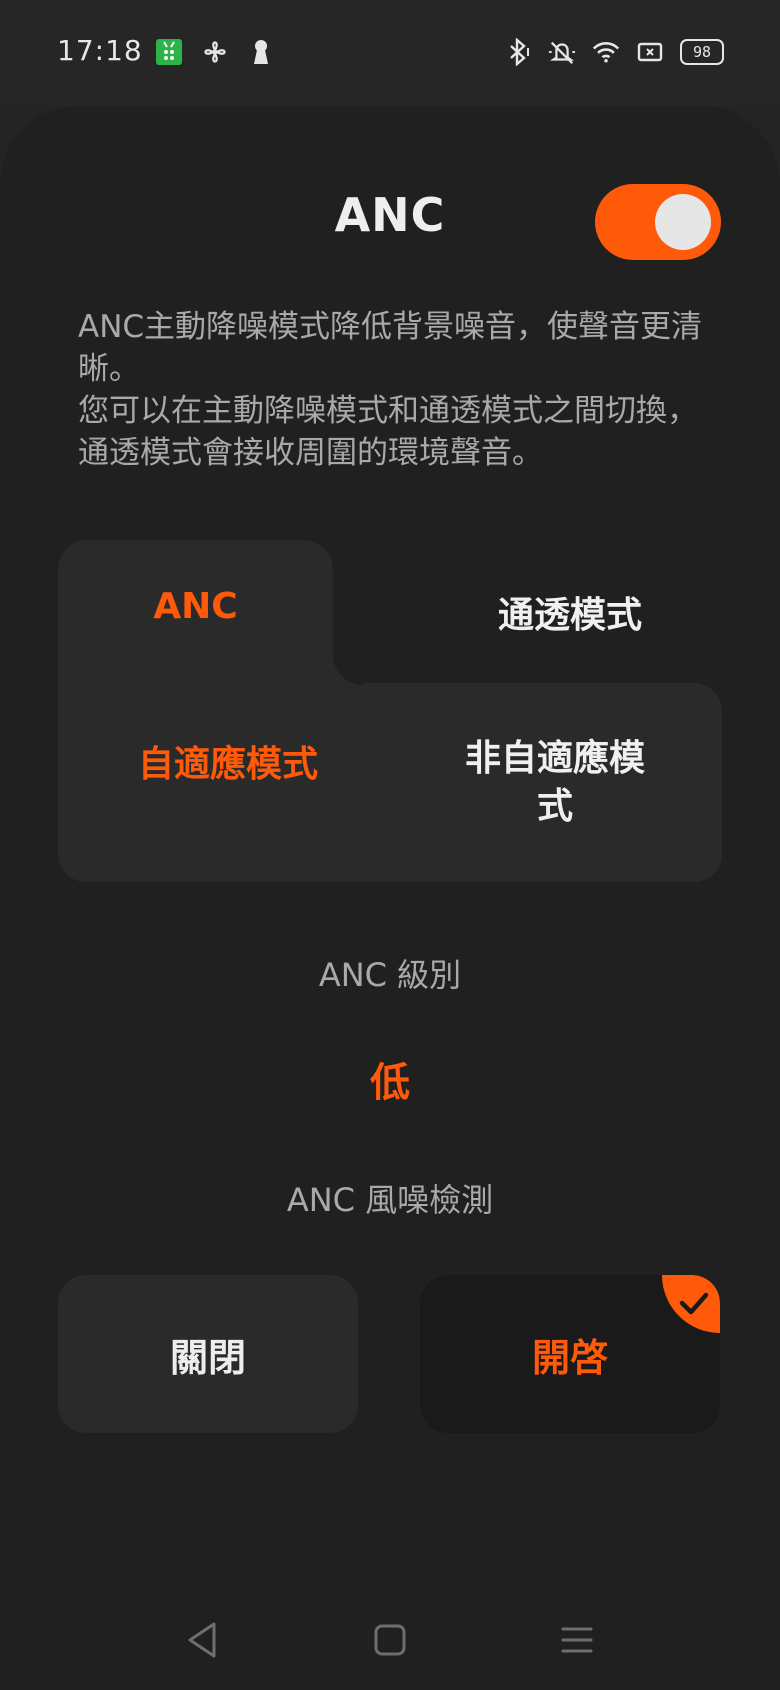 This screenshot has height=1690, width=780. Describe the element at coordinates (650, 52) in the screenshot. I see `sim-icon` at that location.